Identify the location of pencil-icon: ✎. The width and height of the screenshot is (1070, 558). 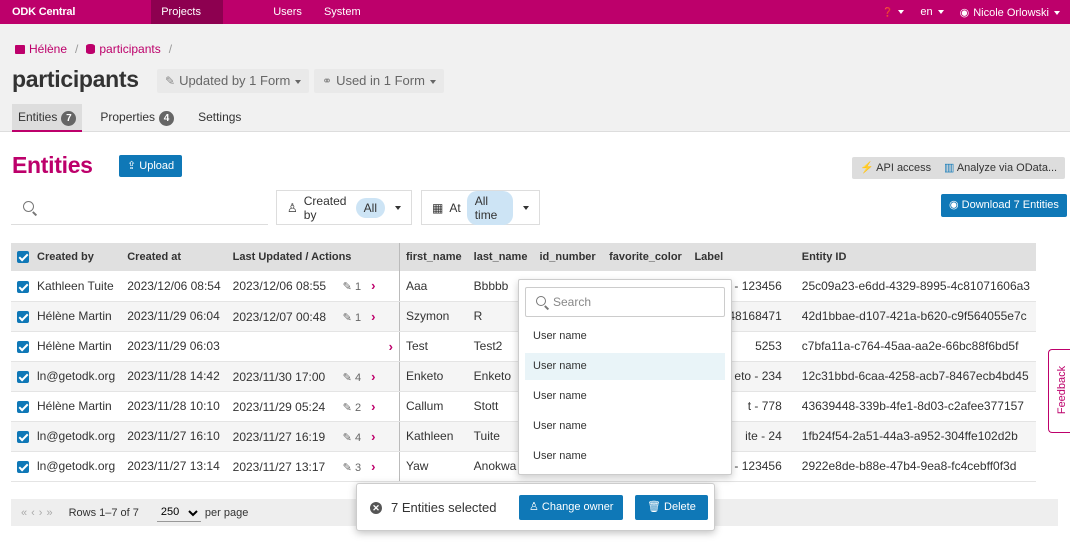
(170, 81).